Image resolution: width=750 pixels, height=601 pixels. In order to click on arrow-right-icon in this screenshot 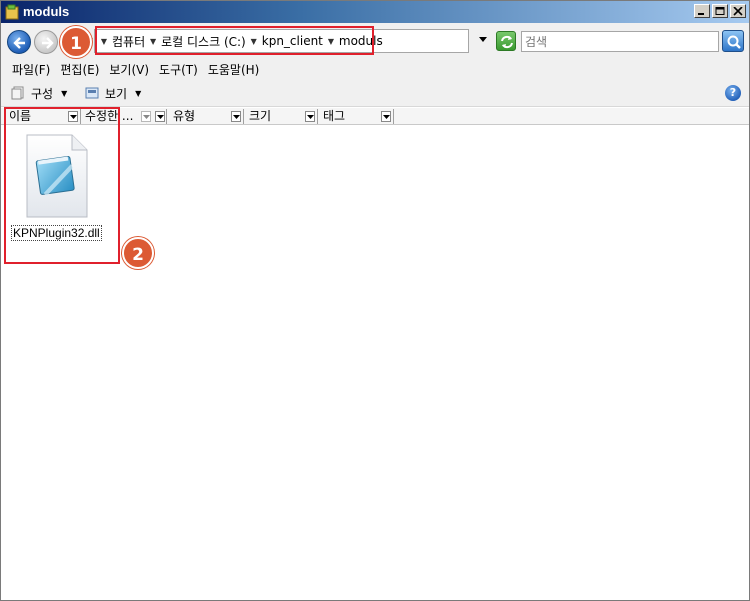, I will do `click(48, 43)`.